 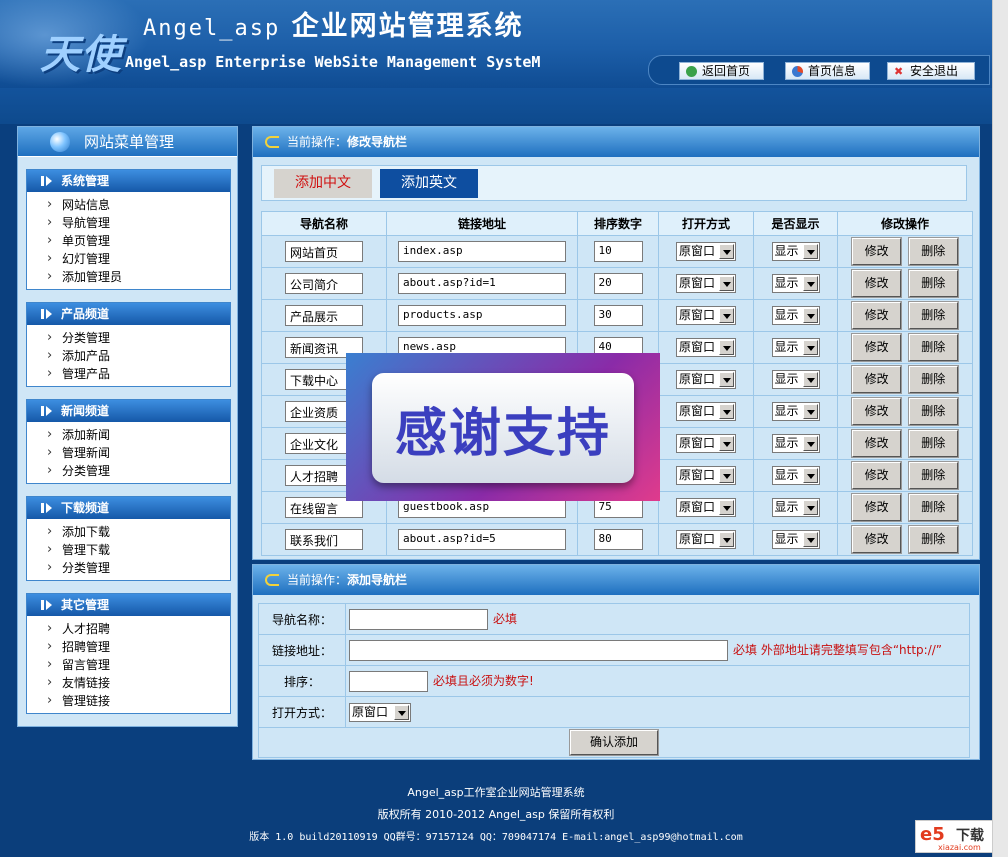 I want to click on nav-name-field: 产品展示, so click(x=324, y=315).